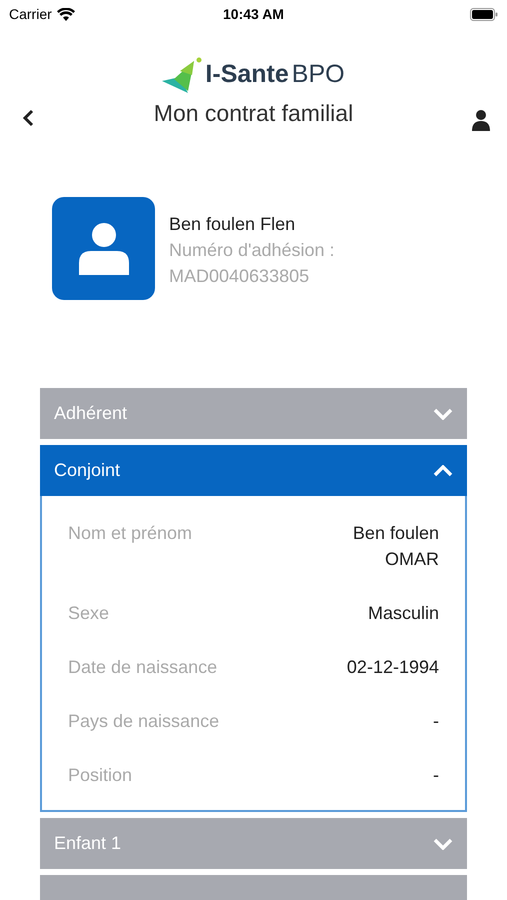 This screenshot has width=507, height=900. What do you see at coordinates (318, 74) in the screenshot?
I see `brand-suffix: BPO` at bounding box center [318, 74].